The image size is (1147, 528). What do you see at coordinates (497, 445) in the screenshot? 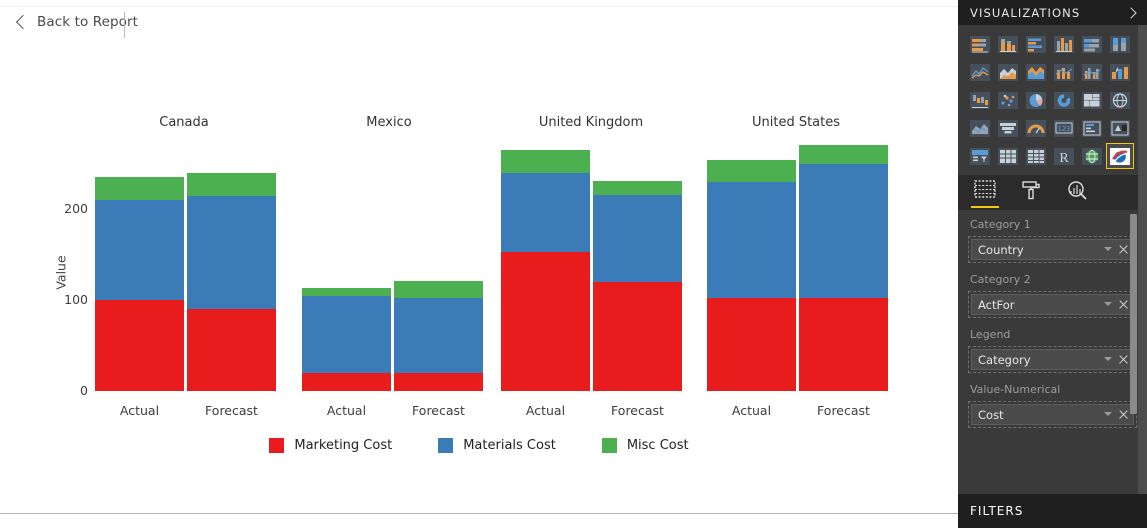
I see `legend-item: Materials Cost` at bounding box center [497, 445].